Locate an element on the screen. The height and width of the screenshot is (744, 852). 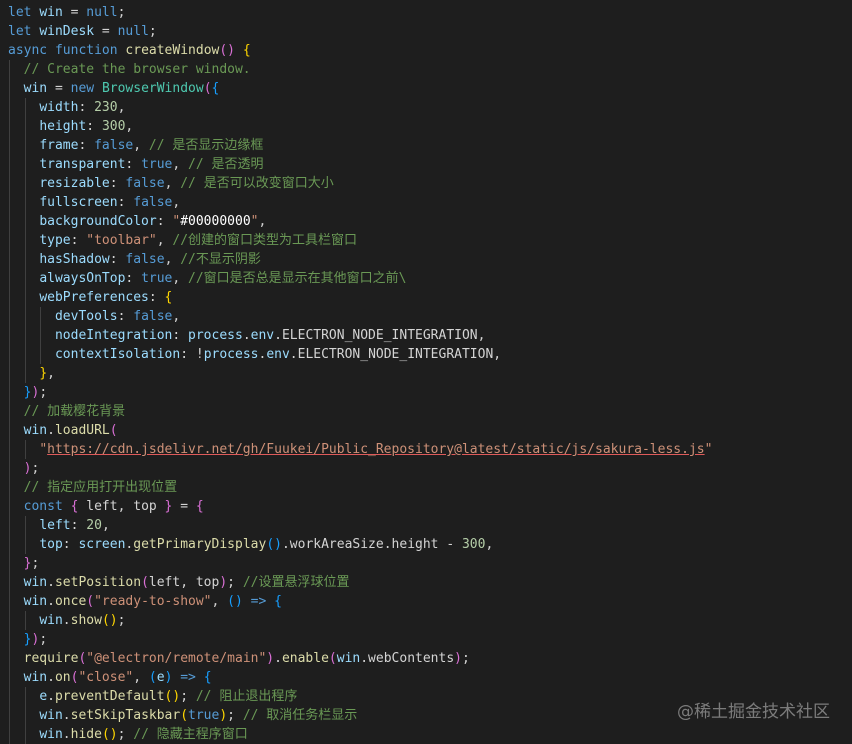
watermark-text: @稀土掘金技术社区 is located at coordinates (753, 712).